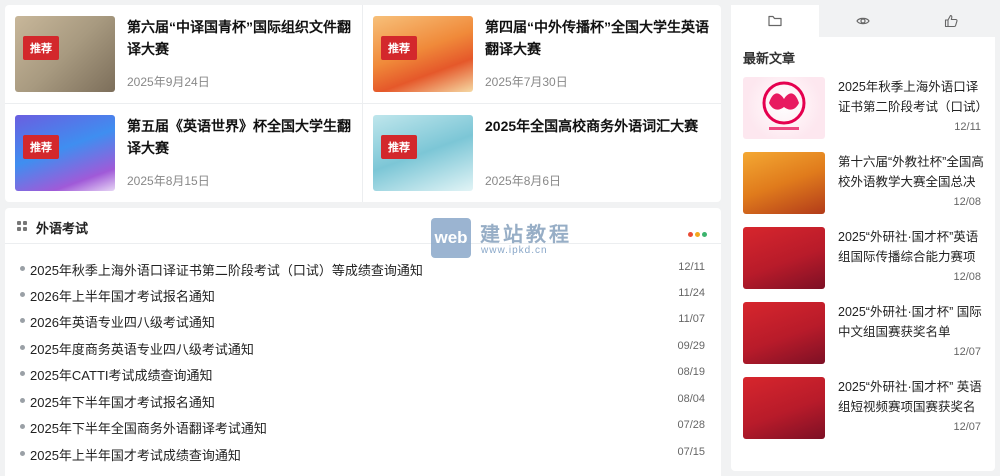  What do you see at coordinates (451, 238) in the screenshot?
I see `watermark-logo: web` at bounding box center [451, 238].